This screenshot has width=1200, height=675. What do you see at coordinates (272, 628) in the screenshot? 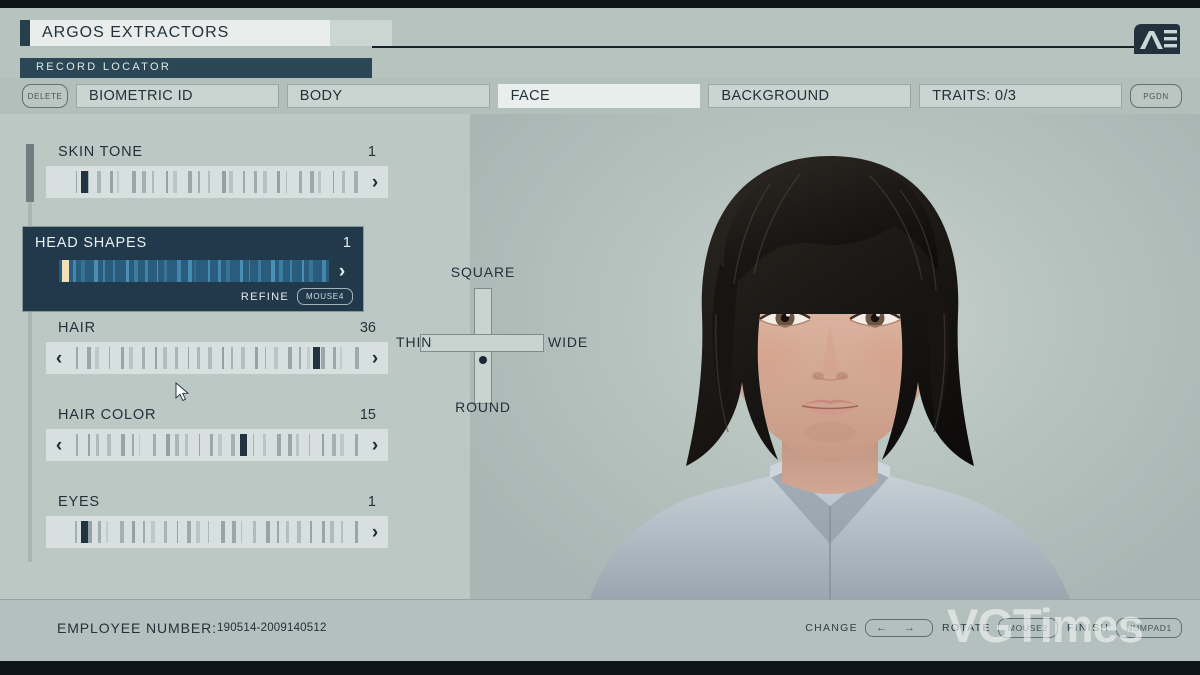
I see `employee-number-value: 190514-2009140512` at bounding box center [272, 628].